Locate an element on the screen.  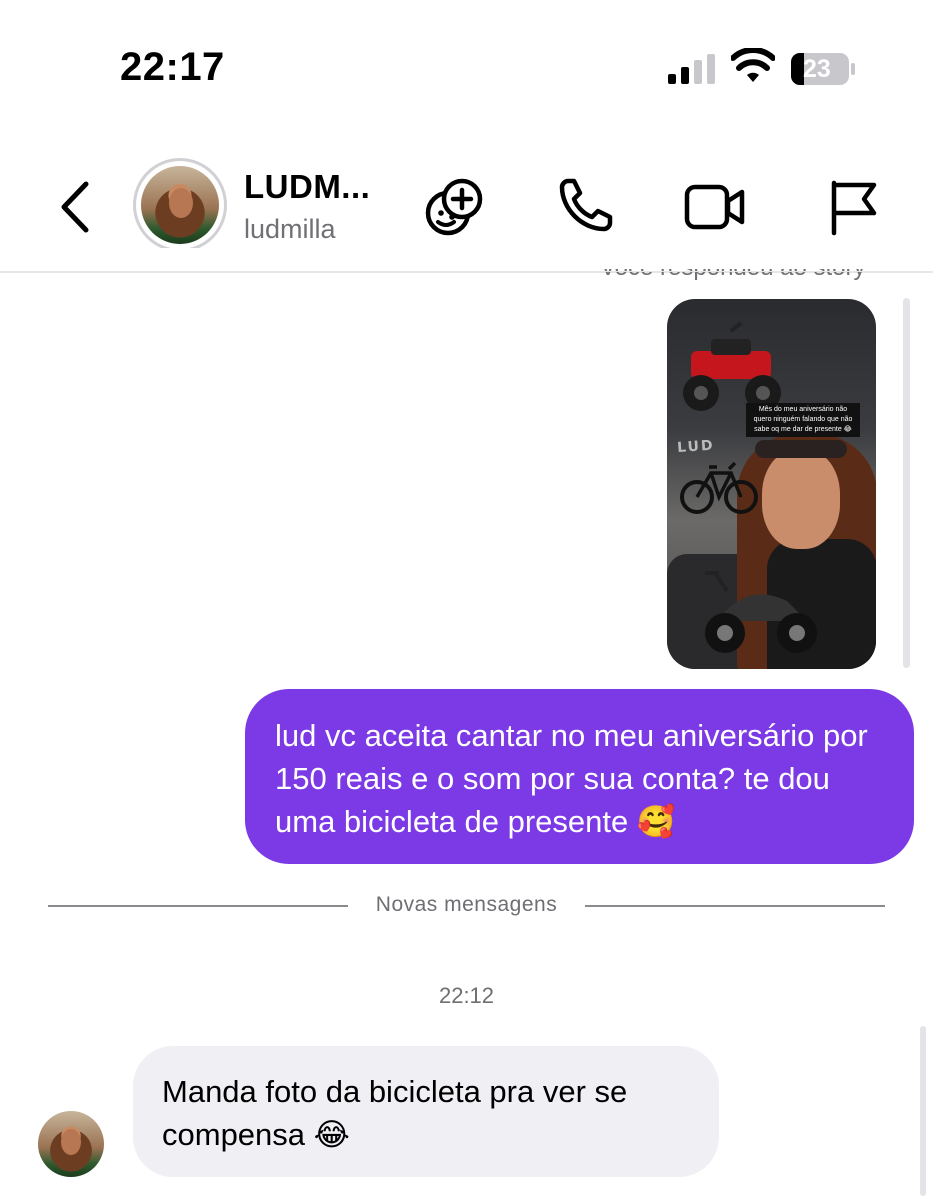
contact-username: ludmilla is located at coordinates (290, 229).